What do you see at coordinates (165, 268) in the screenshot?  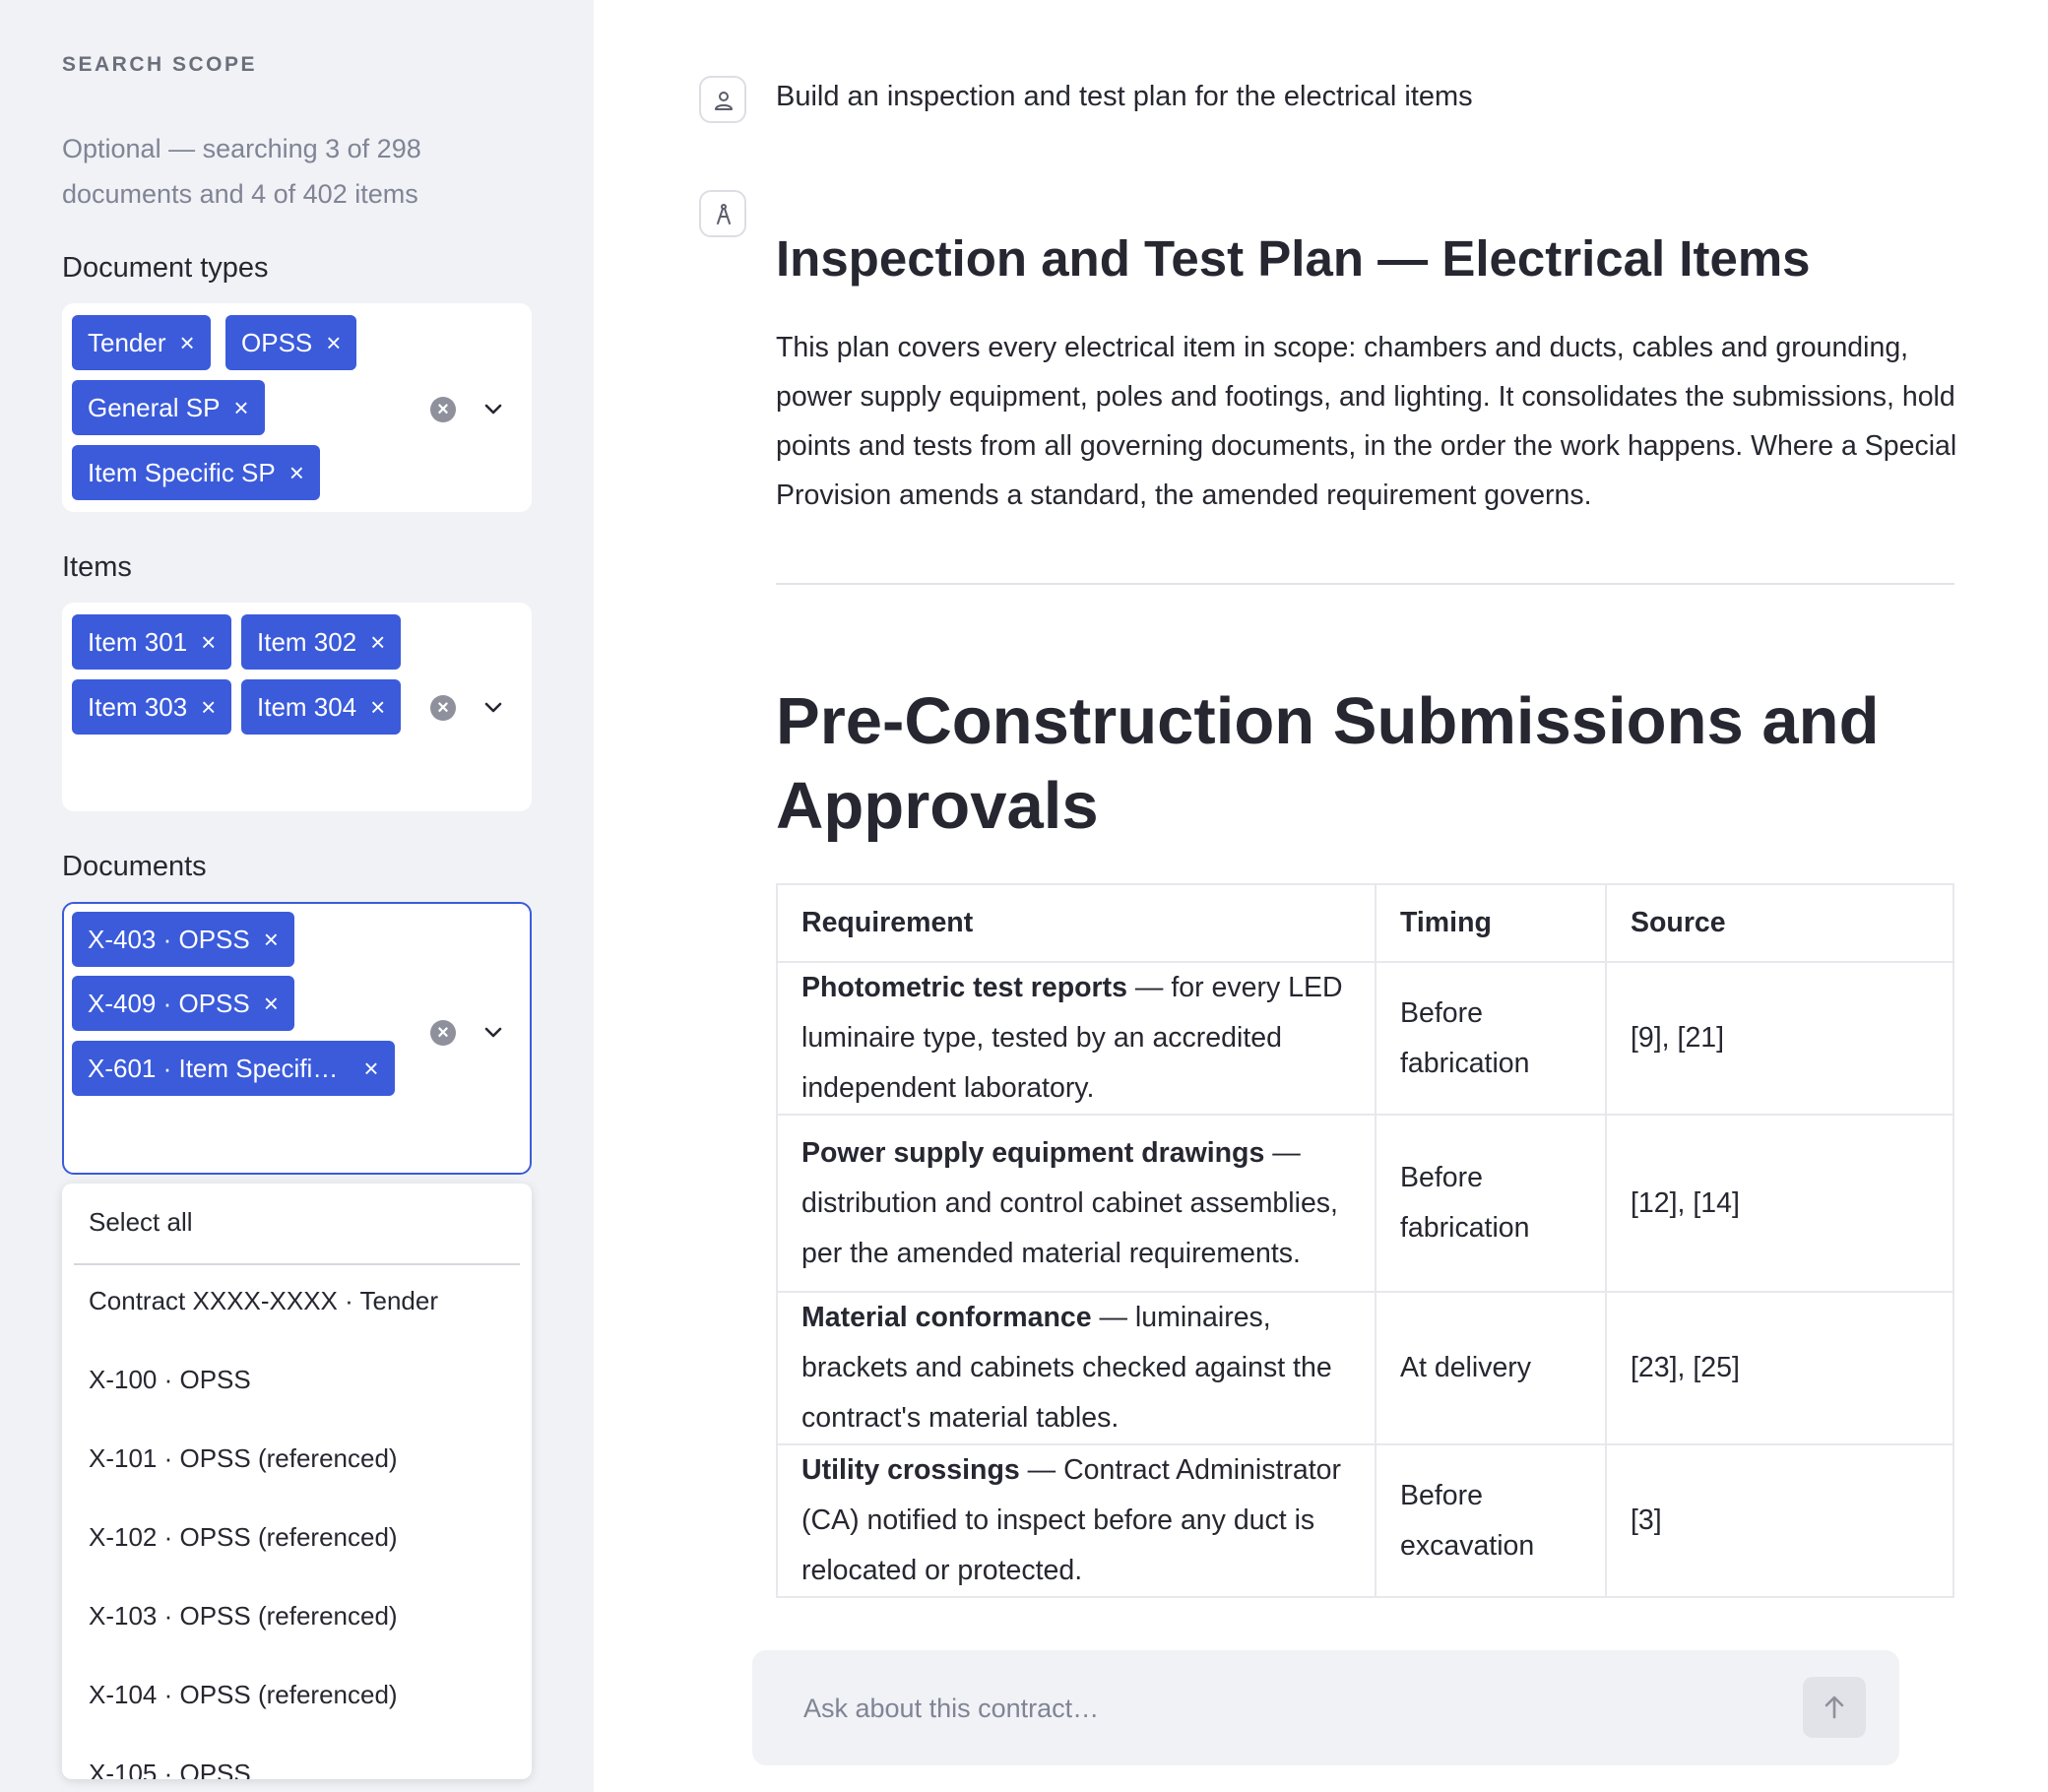 I see `document-types-label: Document types` at bounding box center [165, 268].